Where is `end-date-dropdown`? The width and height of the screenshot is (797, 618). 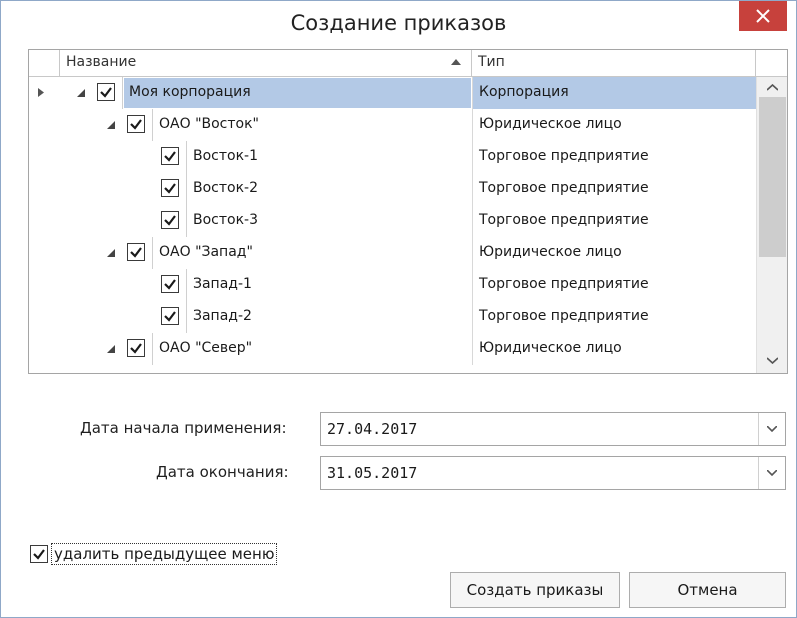
end-date-dropdown is located at coordinates (771, 473).